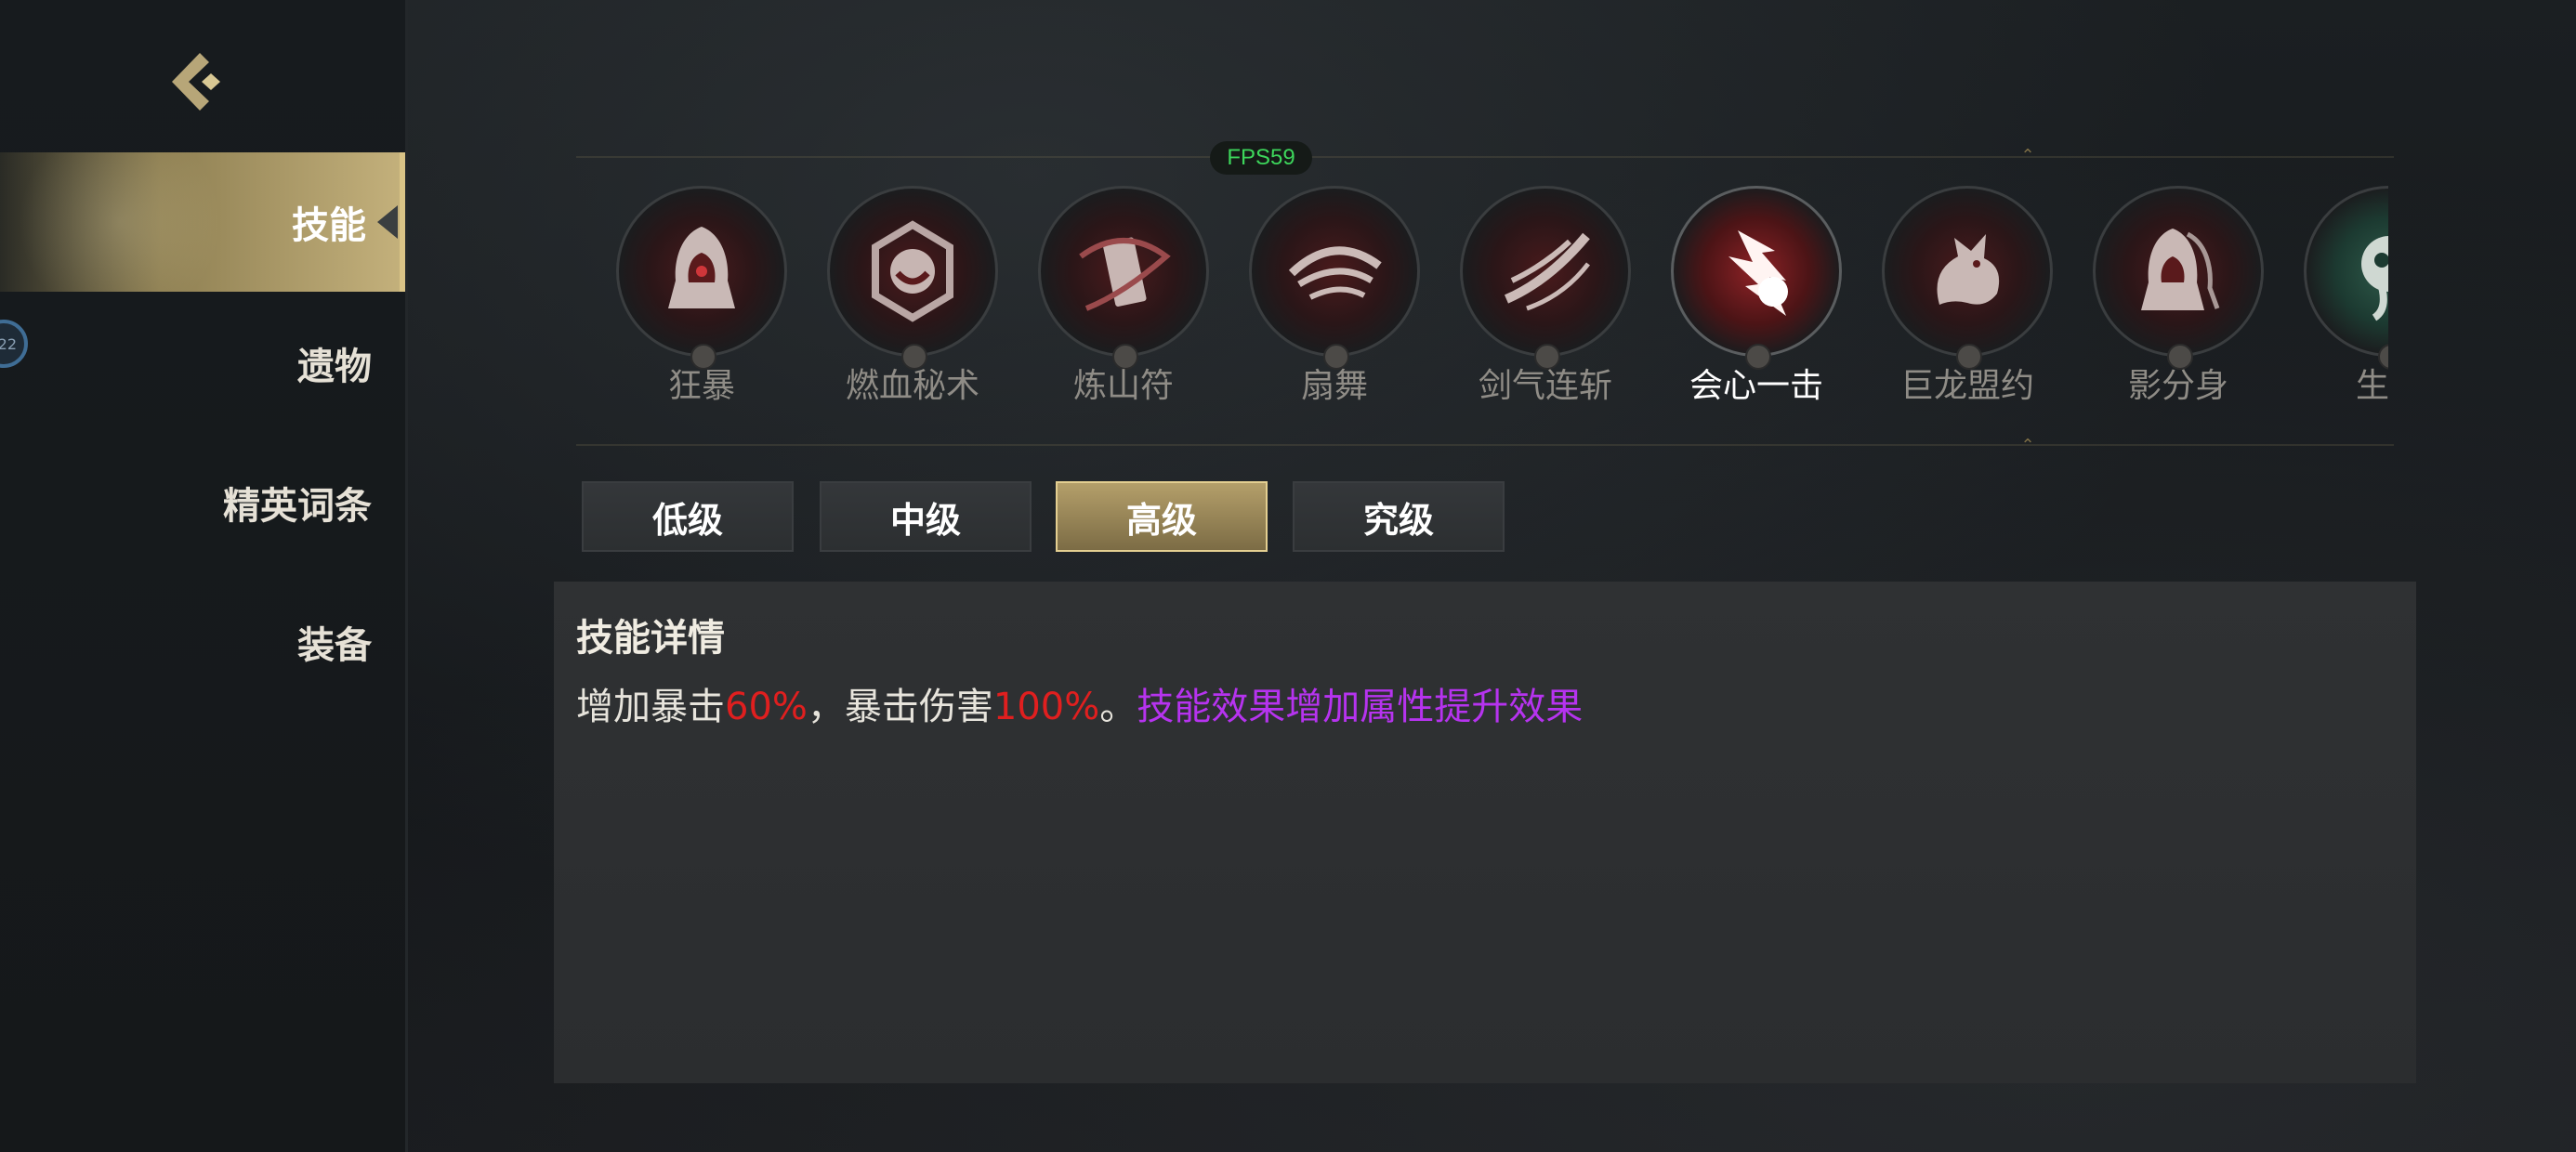 The width and height of the screenshot is (2576, 1152). I want to click on tab-grade-mid: 中级, so click(926, 516).